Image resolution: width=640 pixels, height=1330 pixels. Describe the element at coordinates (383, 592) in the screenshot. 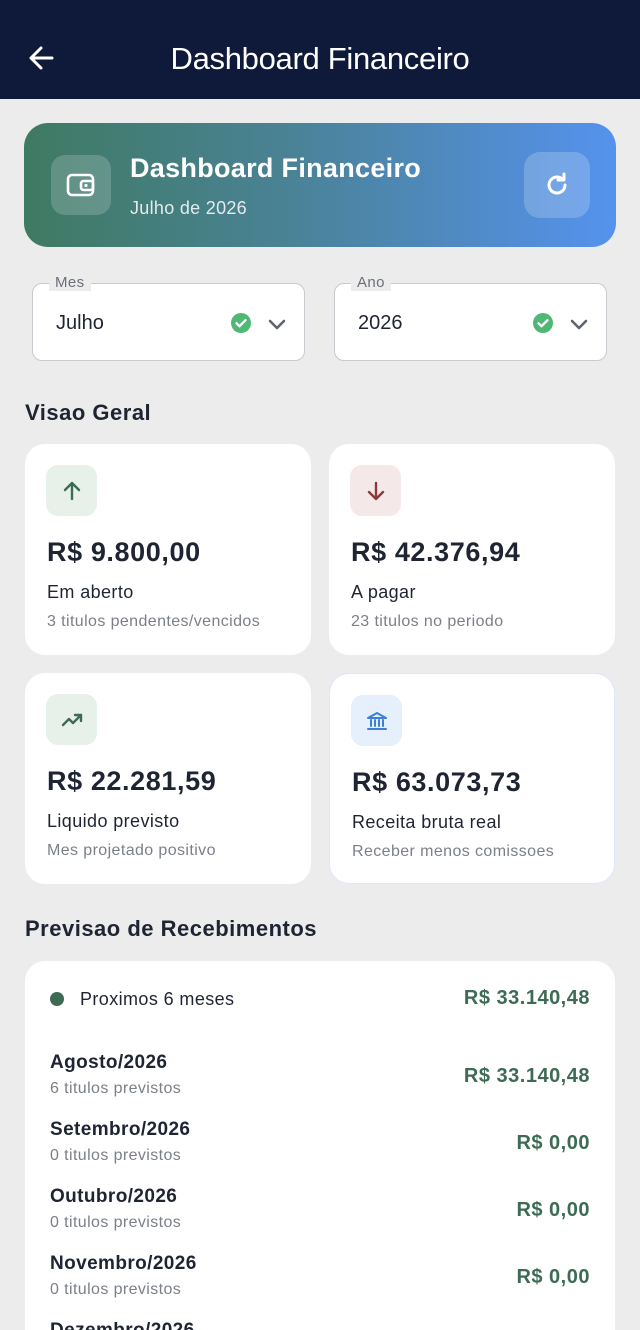

I see `card-label: A pagar` at that location.